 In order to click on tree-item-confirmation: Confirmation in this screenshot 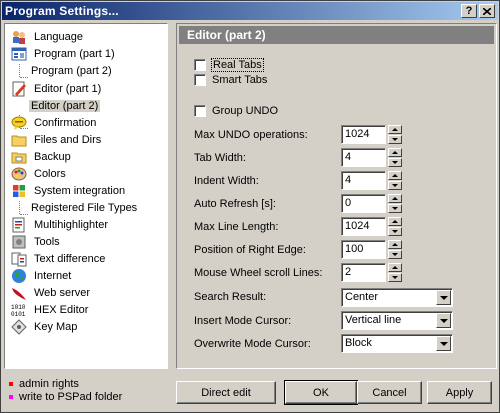, I will do `click(54, 122)`.